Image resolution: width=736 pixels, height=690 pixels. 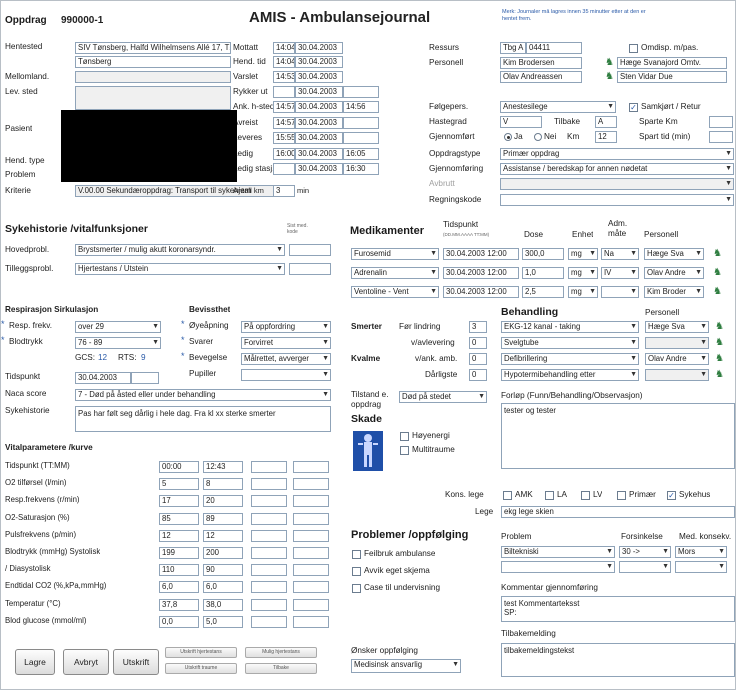 I want to click on med-adm-select: ▼, so click(x=620, y=292).